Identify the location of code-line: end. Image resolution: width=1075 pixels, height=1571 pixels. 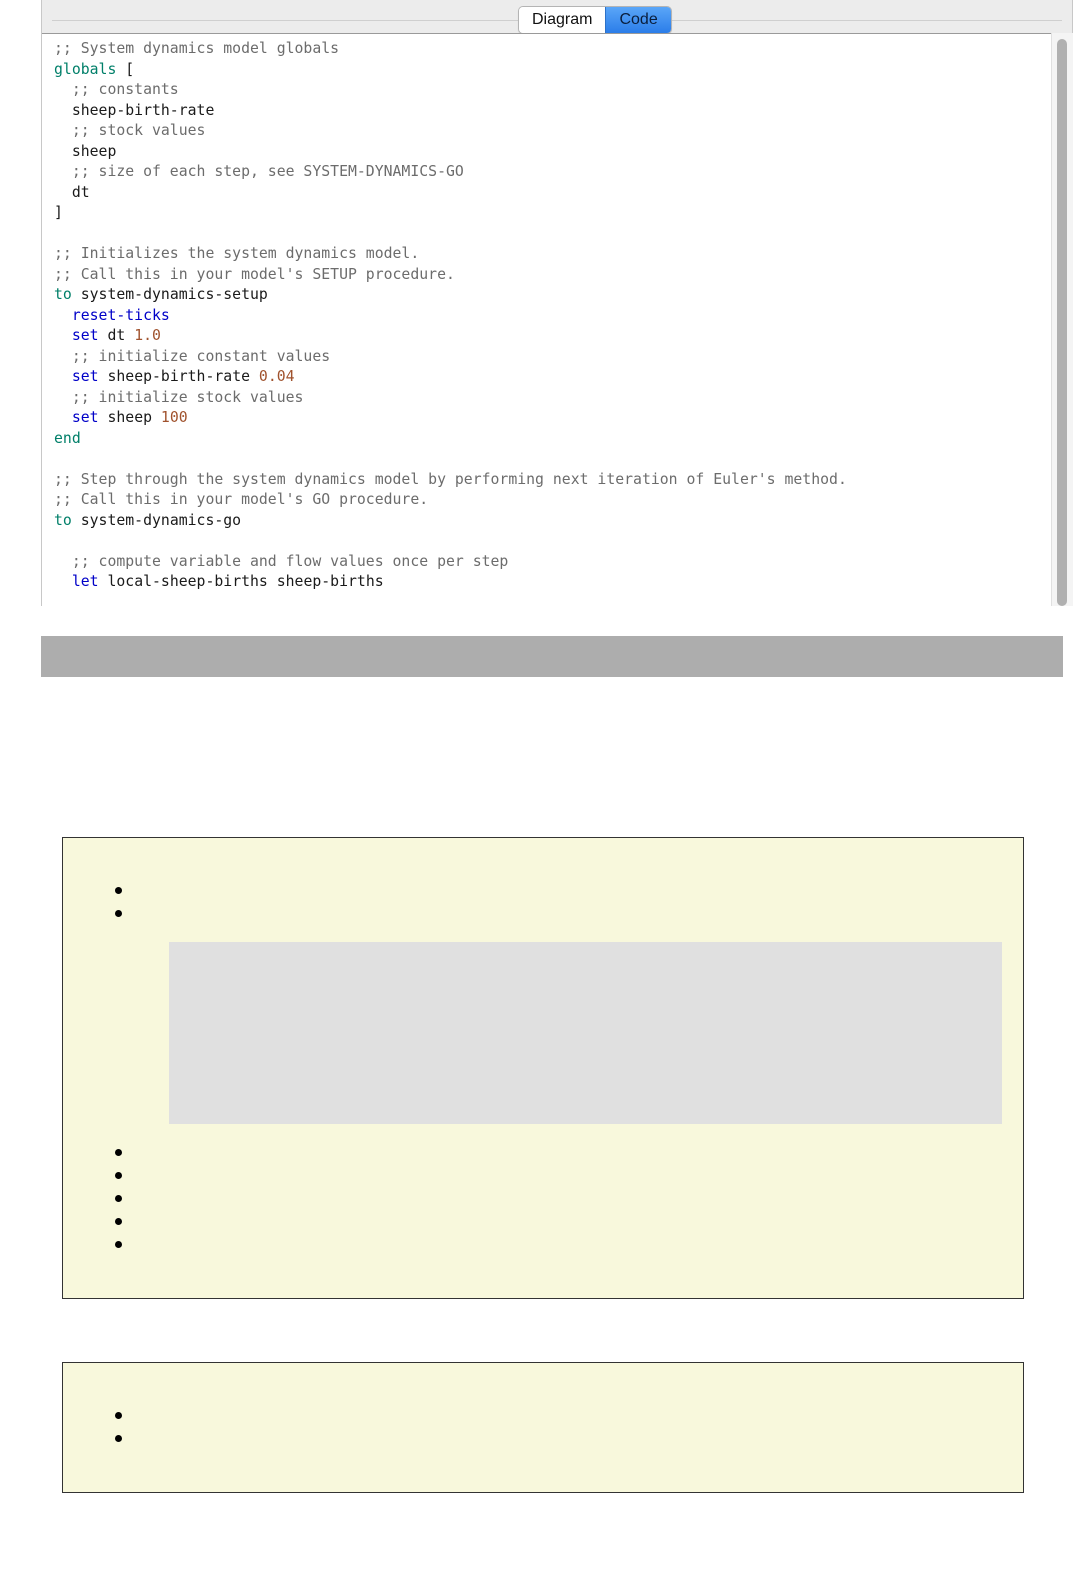
(552, 439).